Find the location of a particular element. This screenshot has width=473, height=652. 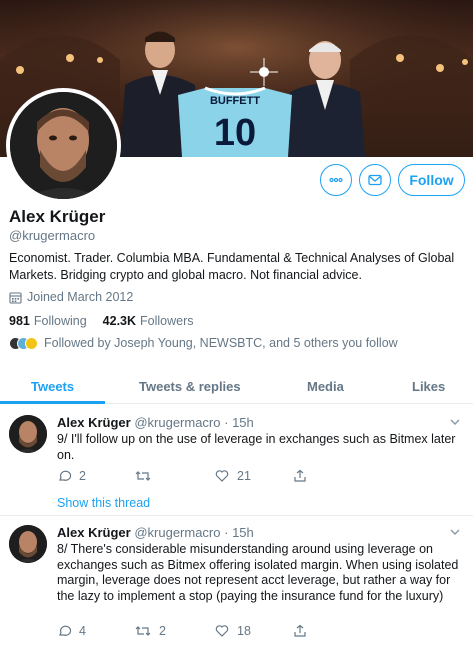

follow-counts: 981 Following 42.3K Followers is located at coordinates (101, 321).